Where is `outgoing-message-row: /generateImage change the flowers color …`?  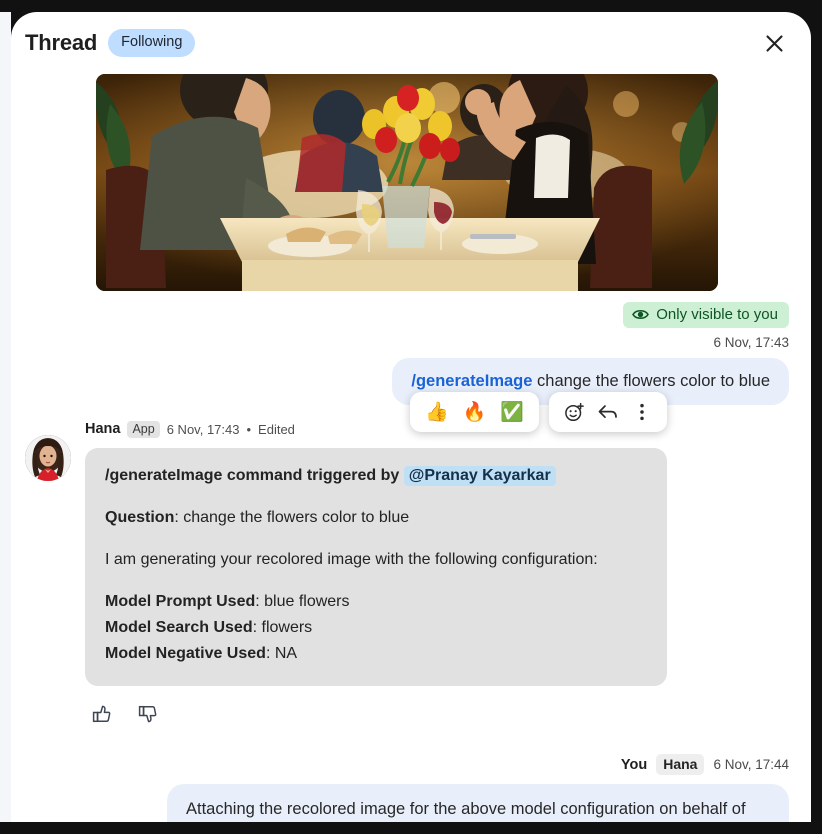 outgoing-message-row: /generateImage change the flowers color … is located at coordinates (407, 382).